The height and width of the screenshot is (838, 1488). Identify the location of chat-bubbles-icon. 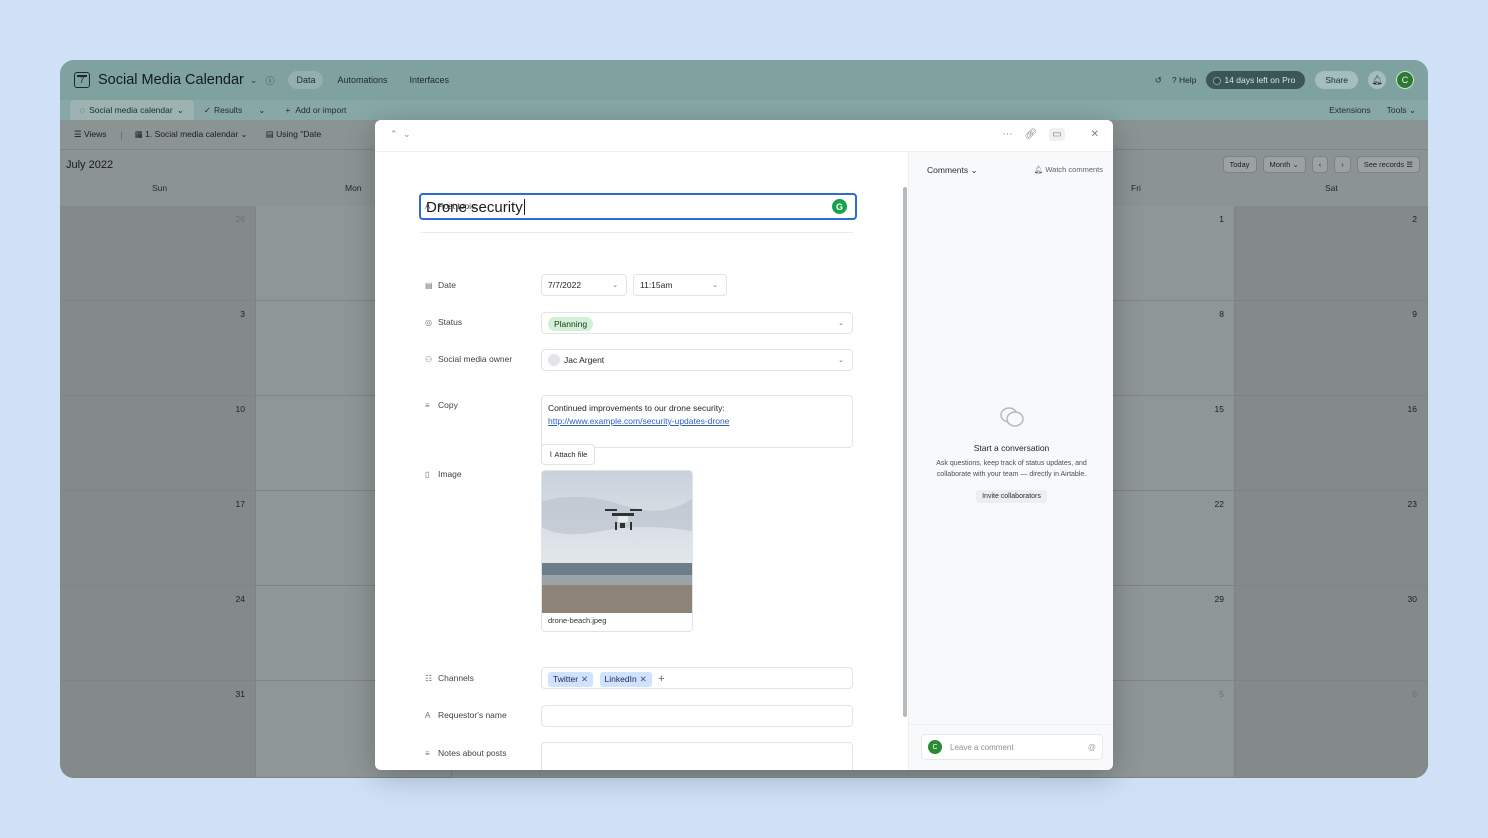
(1011, 417).